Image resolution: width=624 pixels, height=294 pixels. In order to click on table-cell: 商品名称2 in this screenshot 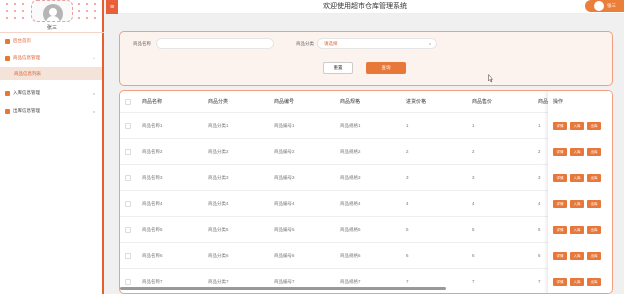, I will do `click(152, 151)`.